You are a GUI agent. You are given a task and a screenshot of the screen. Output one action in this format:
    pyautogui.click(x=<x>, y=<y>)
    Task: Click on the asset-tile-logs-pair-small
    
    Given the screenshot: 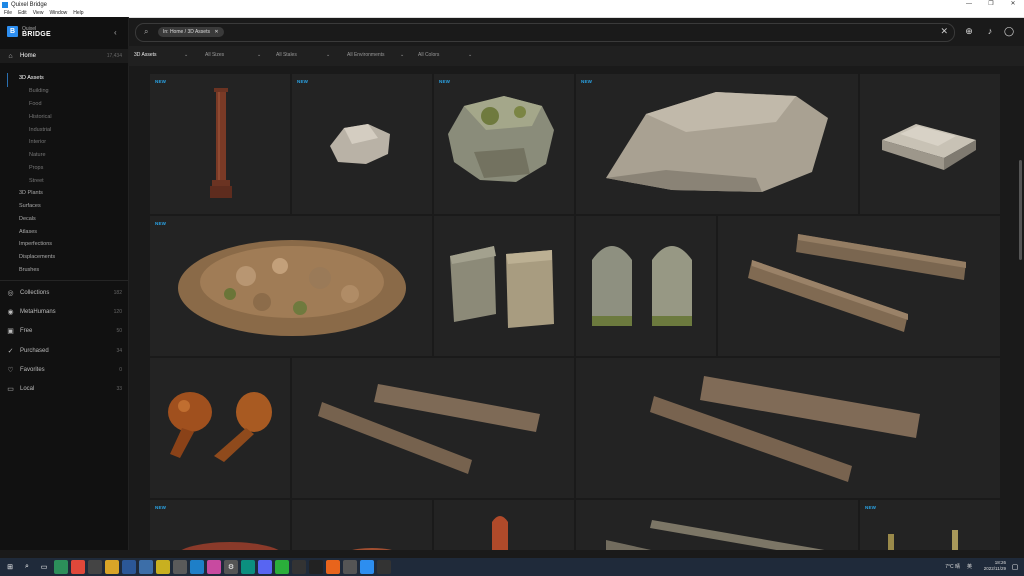 What is the action you would take?
    pyautogui.click(x=433, y=428)
    